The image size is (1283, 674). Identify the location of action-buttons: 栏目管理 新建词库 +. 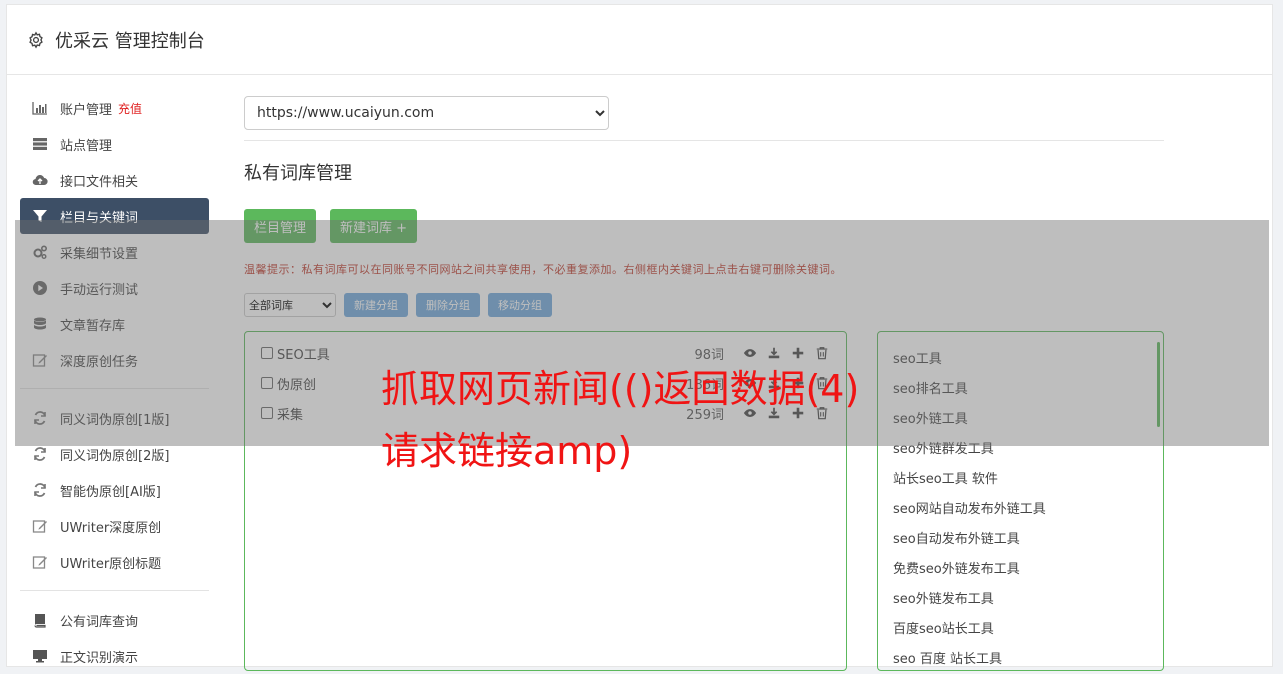
(704, 226).